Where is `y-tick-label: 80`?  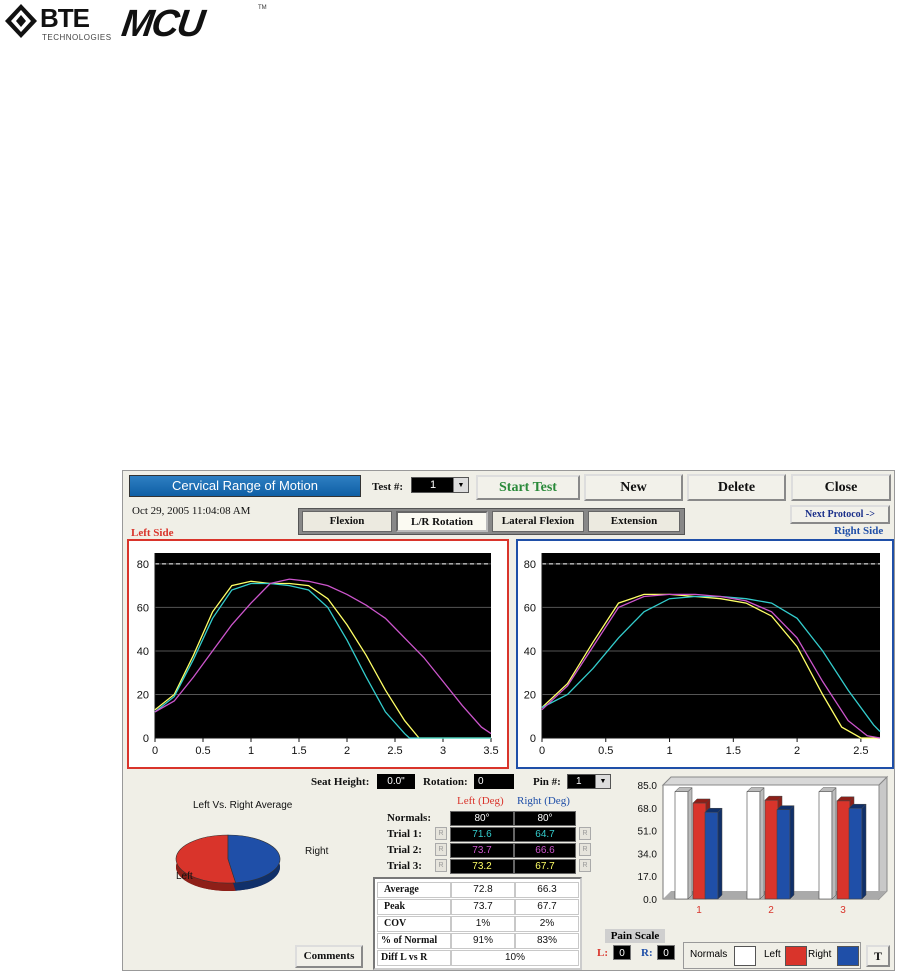 y-tick-label: 80 is located at coordinates (530, 565).